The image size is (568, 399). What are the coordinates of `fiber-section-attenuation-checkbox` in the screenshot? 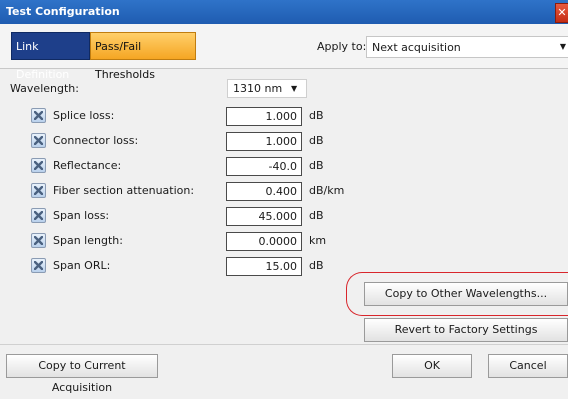 It's located at (38, 190).